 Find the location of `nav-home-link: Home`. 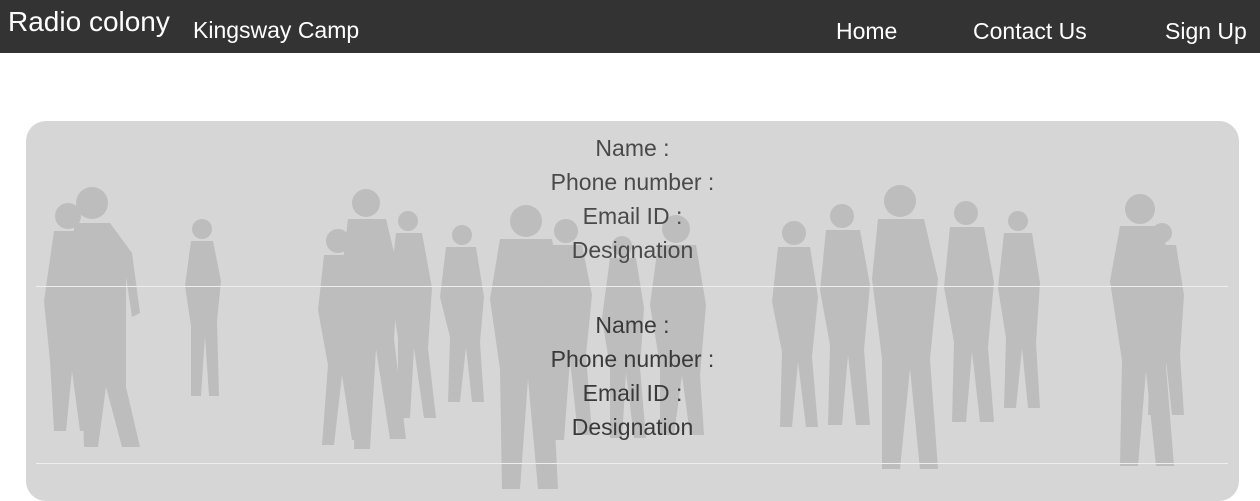

nav-home-link: Home is located at coordinates (866, 31).